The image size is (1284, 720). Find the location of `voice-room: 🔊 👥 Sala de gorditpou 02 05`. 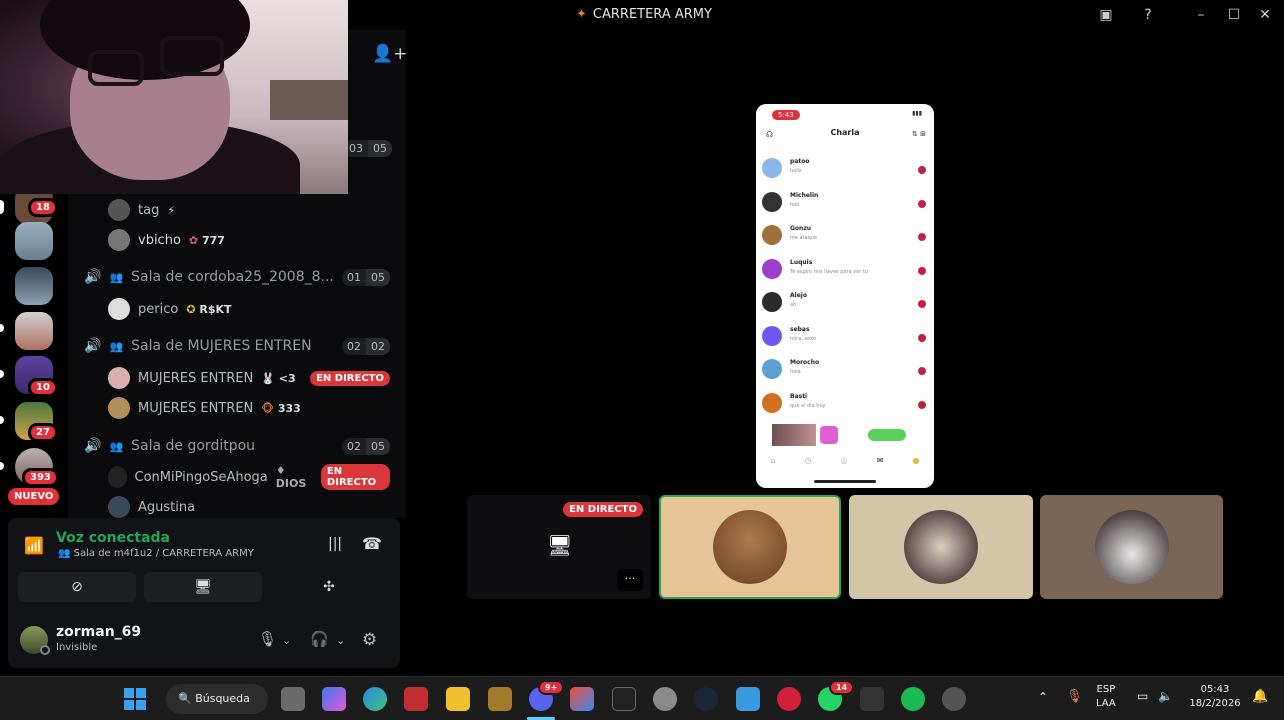

voice-room: 🔊 👥 Sala de gorditpou 02 05 is located at coordinates (237, 446).